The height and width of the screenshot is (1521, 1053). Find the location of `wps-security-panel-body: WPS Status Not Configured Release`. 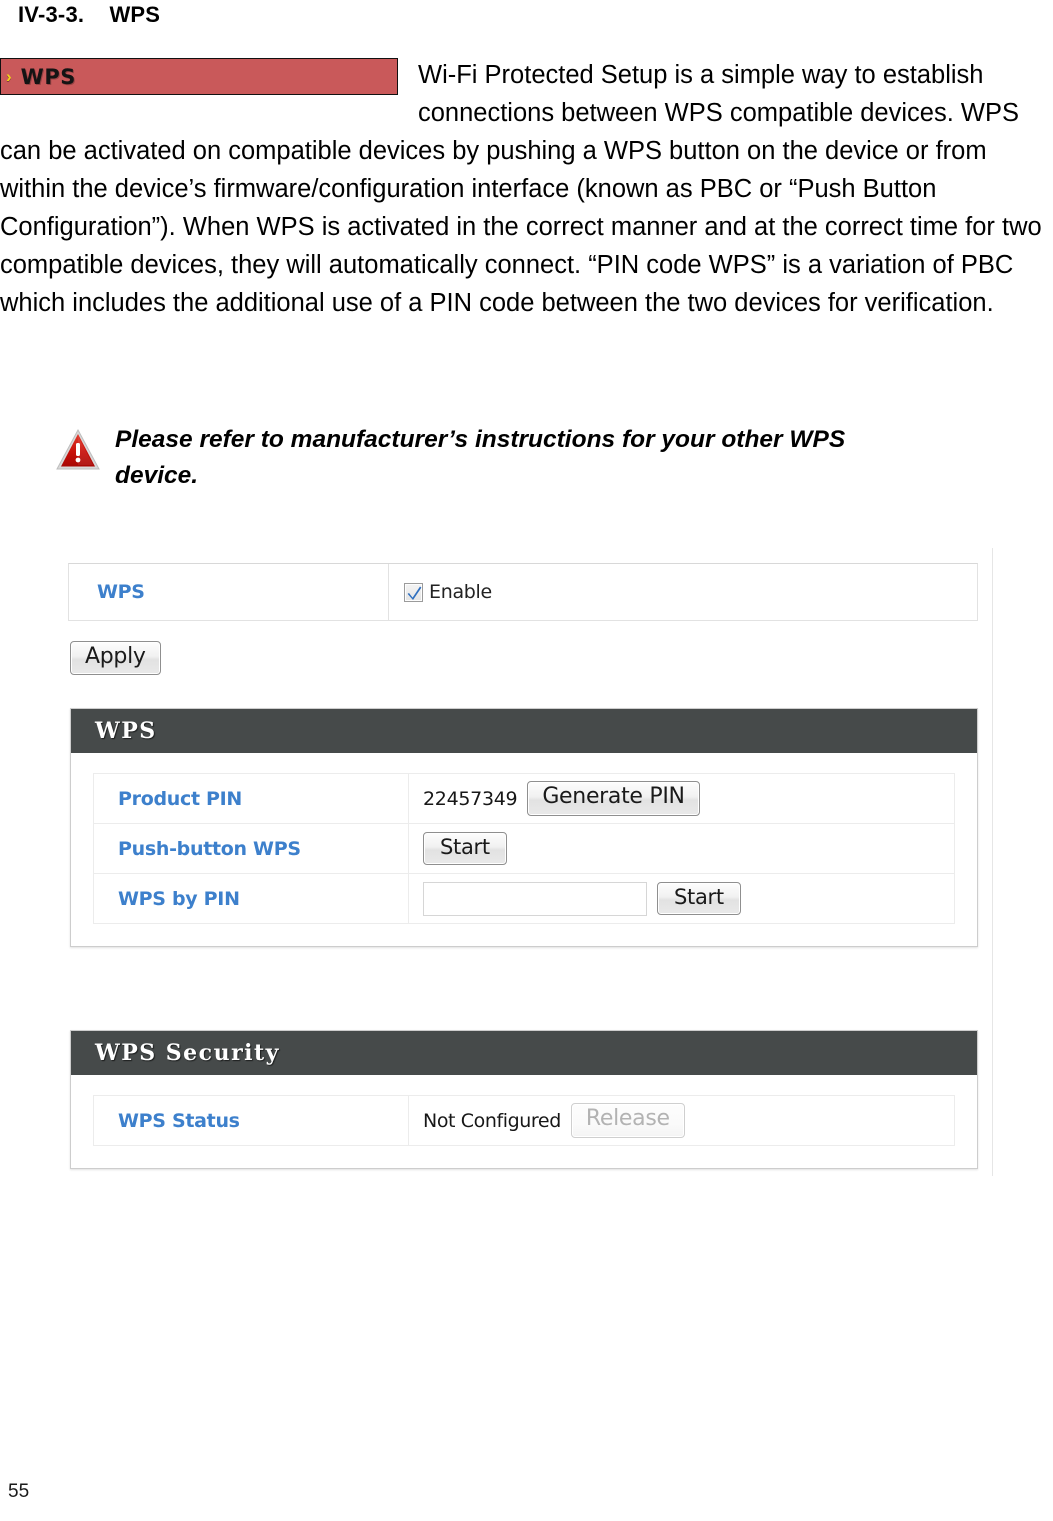

wps-security-panel-body: WPS Status Not Configured Release is located at coordinates (524, 1121).